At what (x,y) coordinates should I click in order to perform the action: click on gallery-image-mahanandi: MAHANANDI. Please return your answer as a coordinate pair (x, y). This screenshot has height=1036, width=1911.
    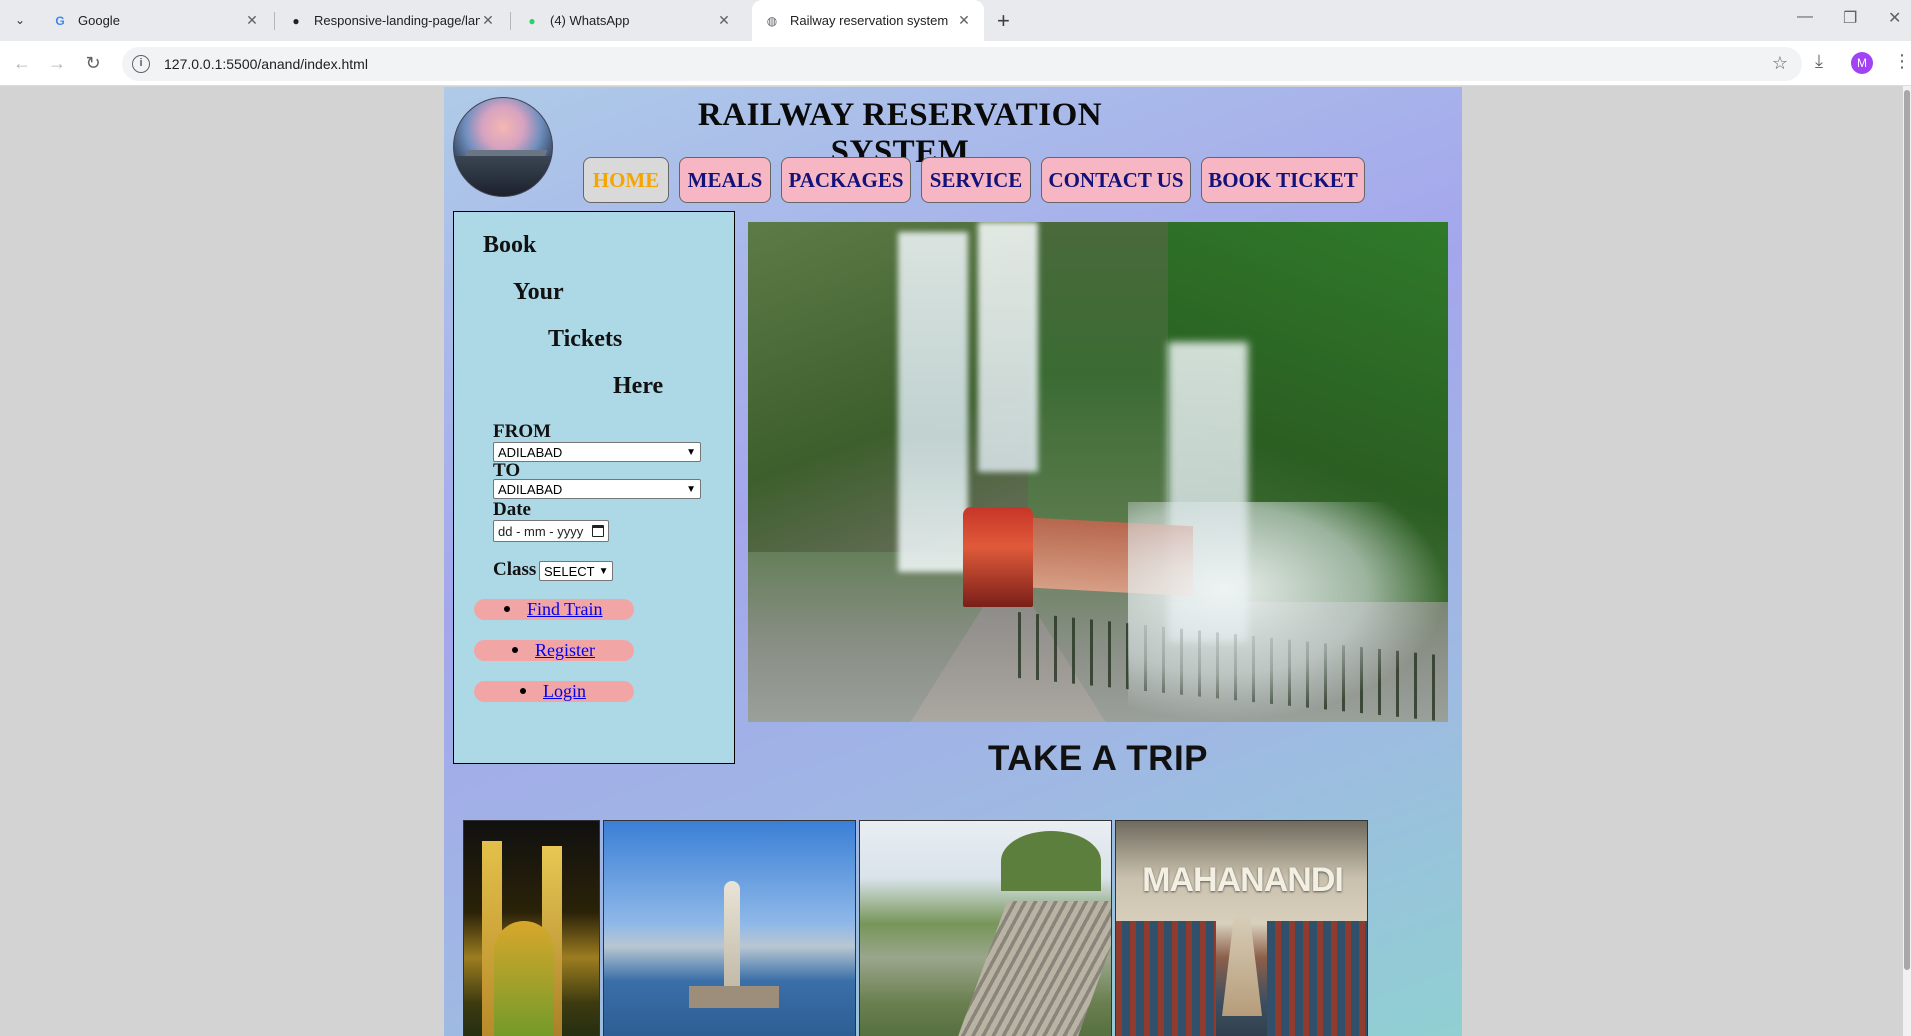
    Looking at the image, I should click on (1241, 928).